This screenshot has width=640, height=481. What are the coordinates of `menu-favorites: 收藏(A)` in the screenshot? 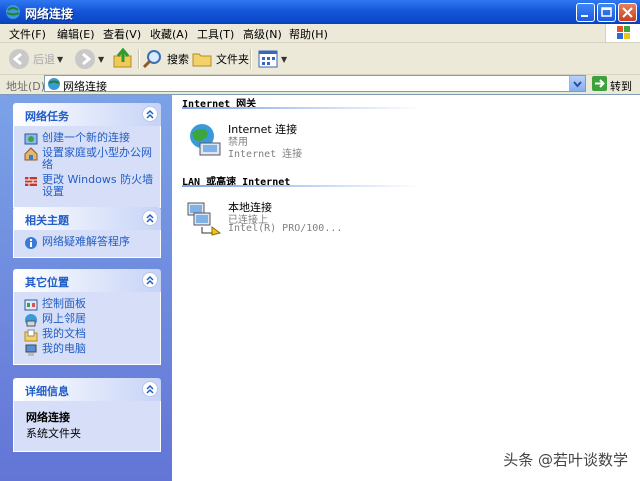 It's located at (169, 34).